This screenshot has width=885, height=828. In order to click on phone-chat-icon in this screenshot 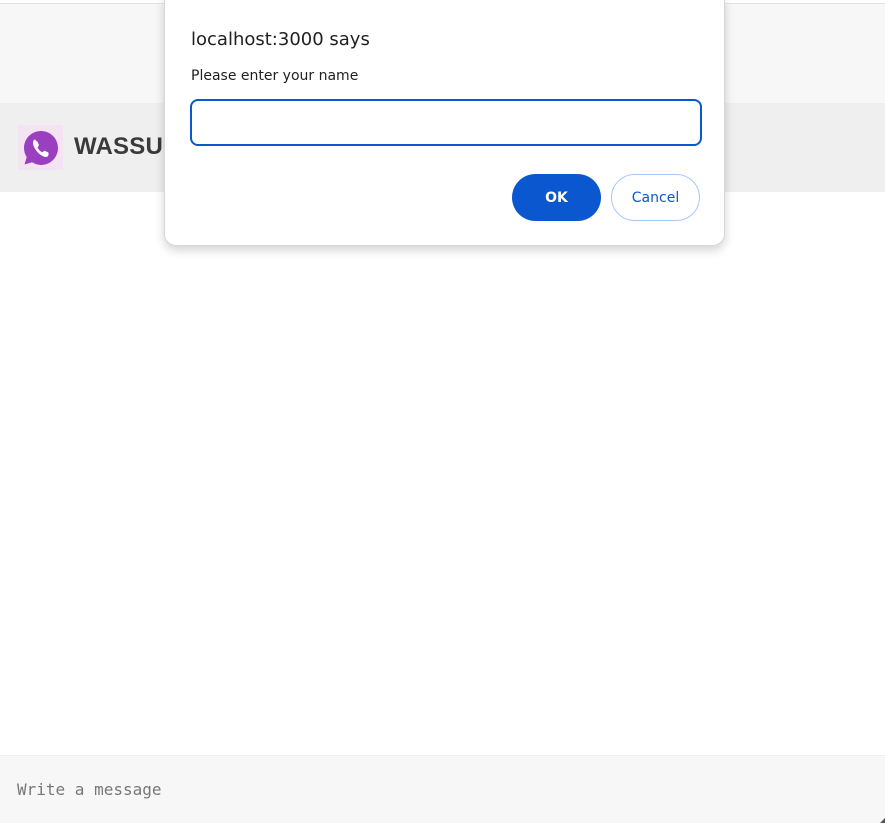, I will do `click(40, 147)`.